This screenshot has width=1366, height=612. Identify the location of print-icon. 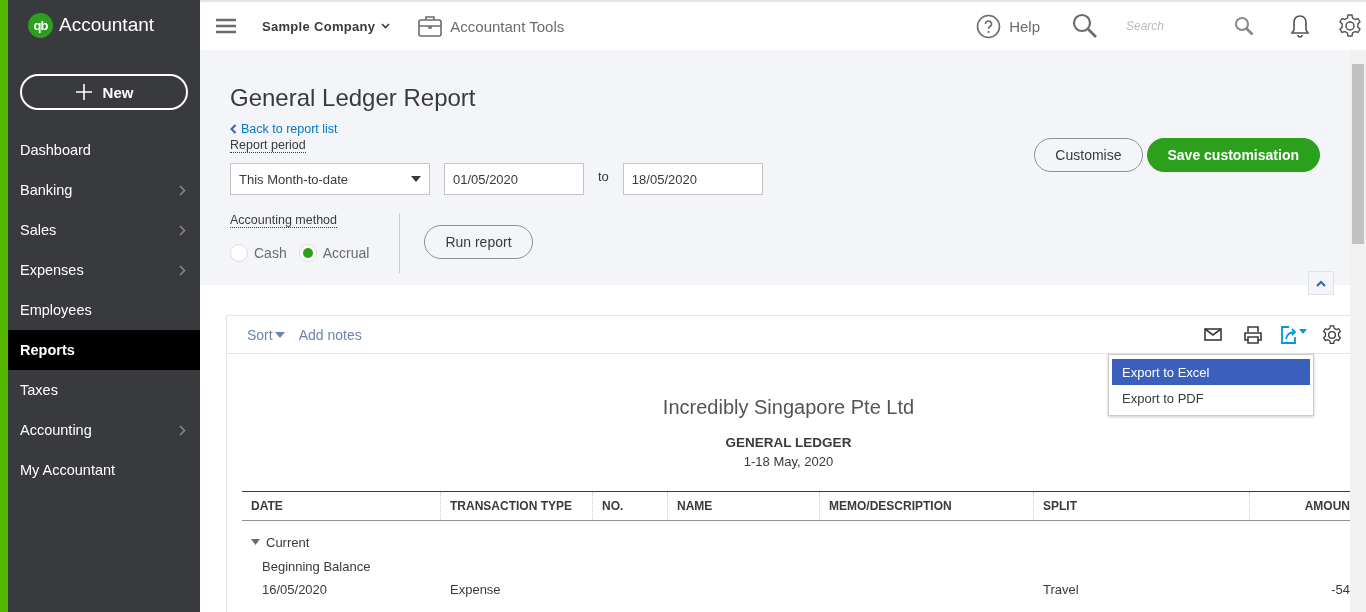
(1253, 334).